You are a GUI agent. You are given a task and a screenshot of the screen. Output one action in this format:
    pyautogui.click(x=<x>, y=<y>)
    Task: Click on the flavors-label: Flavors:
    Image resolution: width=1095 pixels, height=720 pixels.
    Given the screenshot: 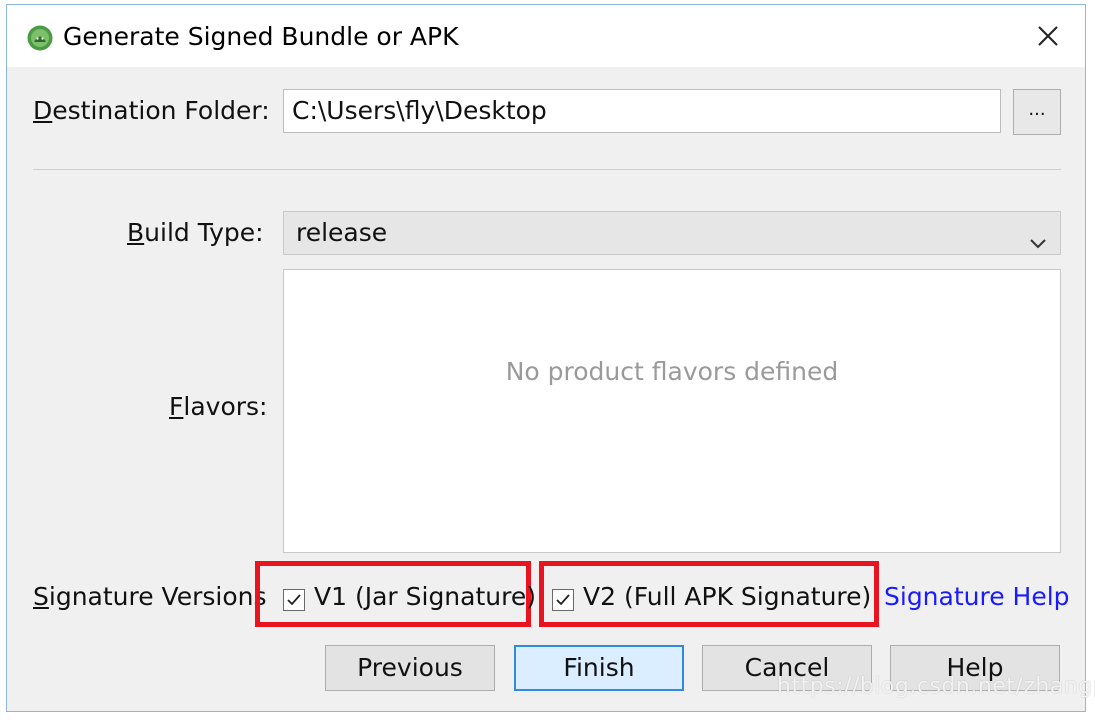 What is the action you would take?
    pyautogui.click(x=218, y=406)
    